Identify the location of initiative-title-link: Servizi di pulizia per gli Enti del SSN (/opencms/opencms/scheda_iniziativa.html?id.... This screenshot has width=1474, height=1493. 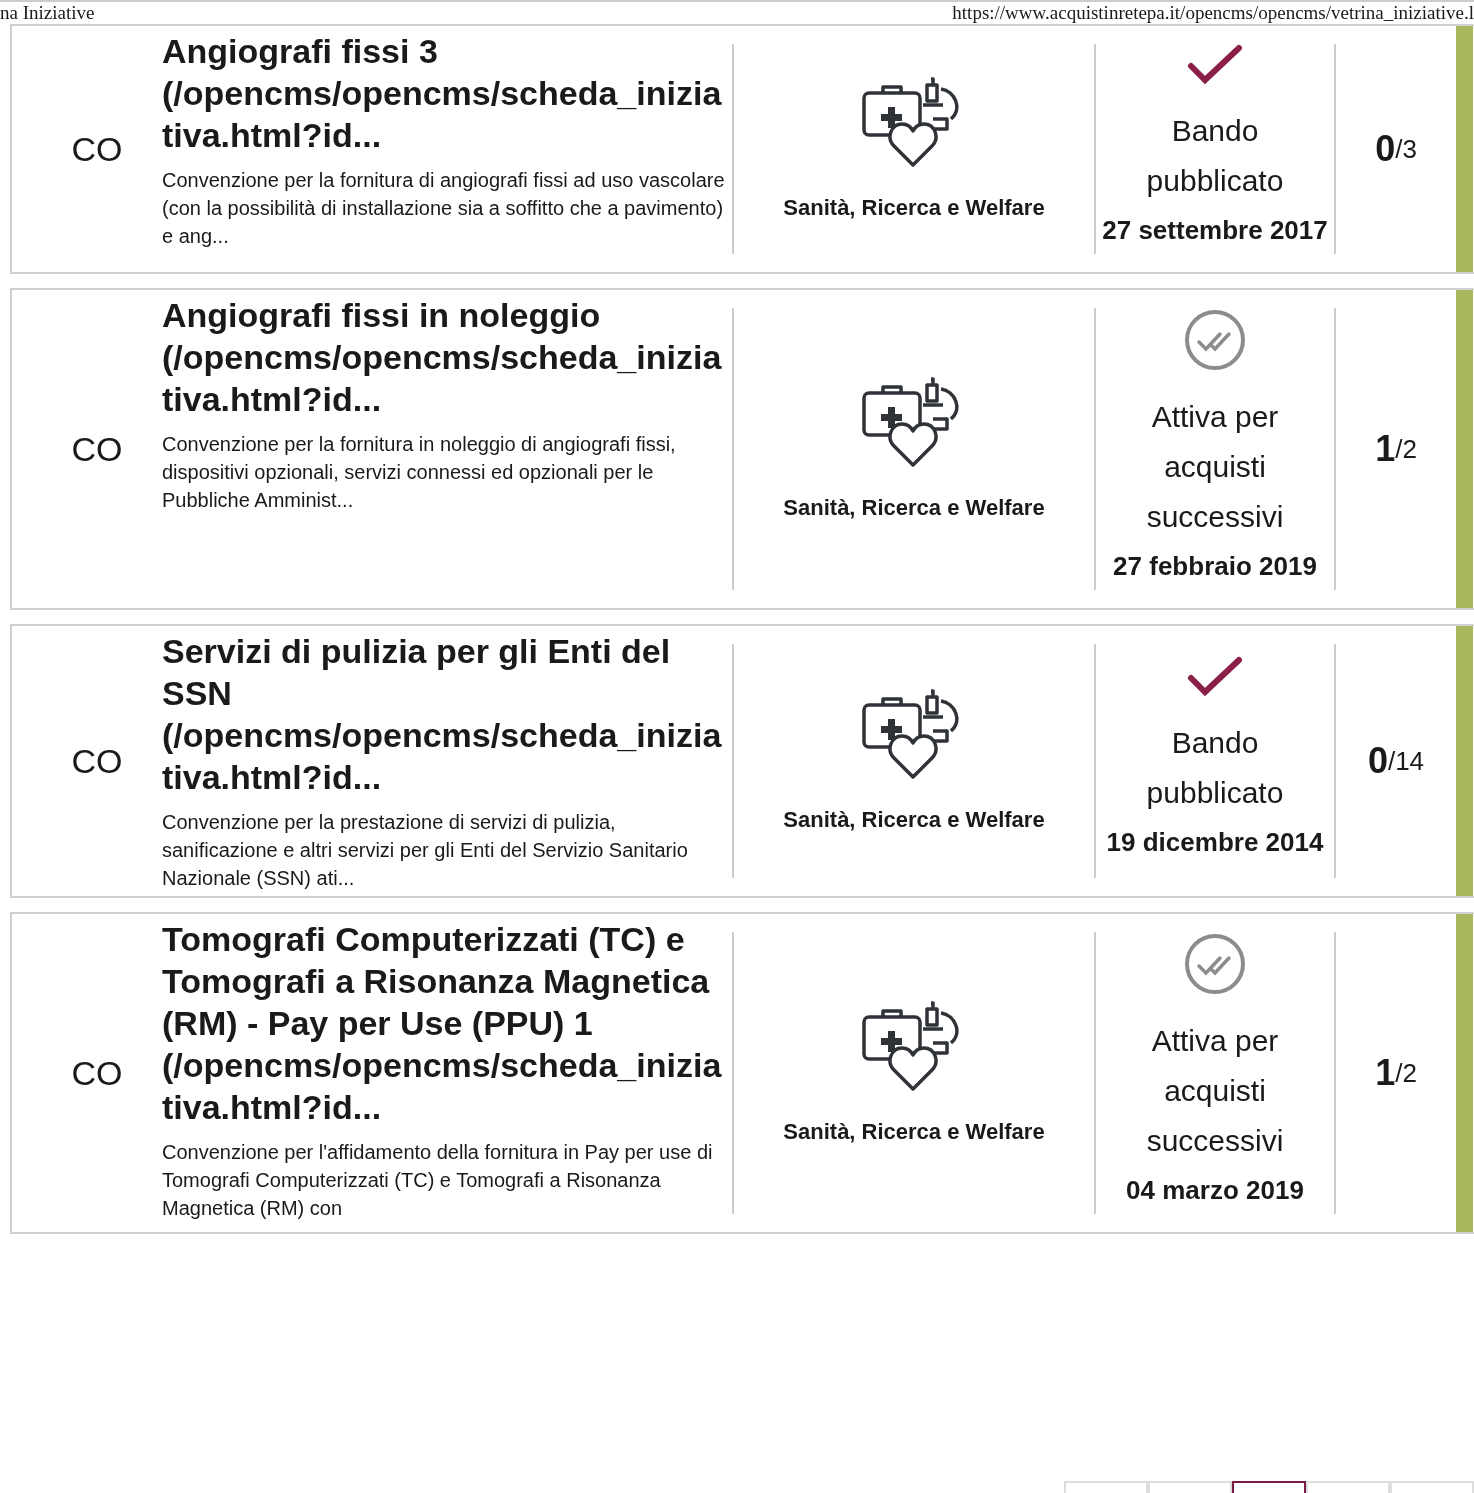
(447, 714).